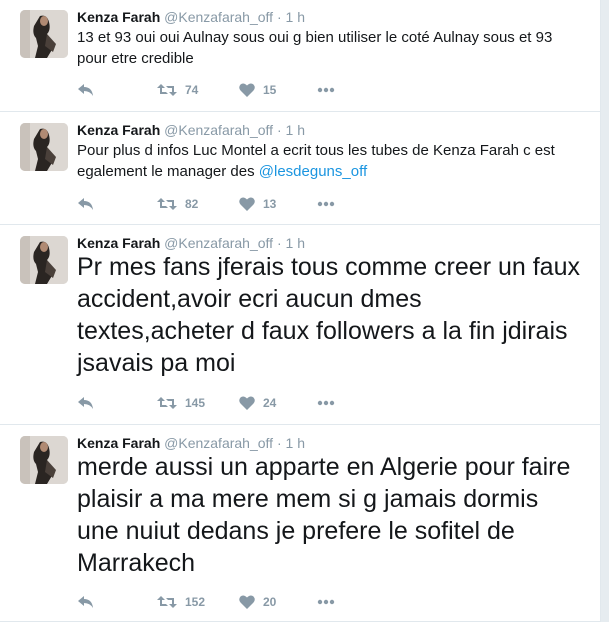  Describe the element at coordinates (227, 90) in the screenshot. I see `action-bar: 74 15` at that location.